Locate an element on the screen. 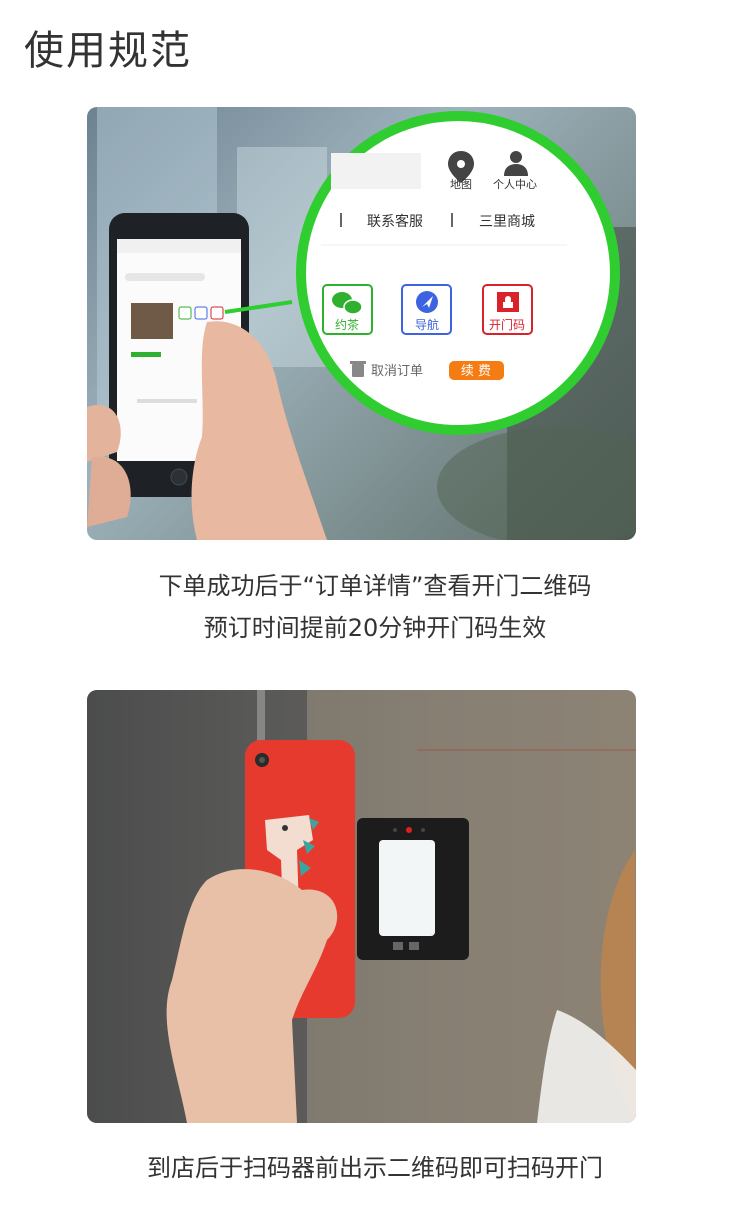 The width and height of the screenshot is (750, 1215). door-code-button: 开门码 is located at coordinates (507, 309).